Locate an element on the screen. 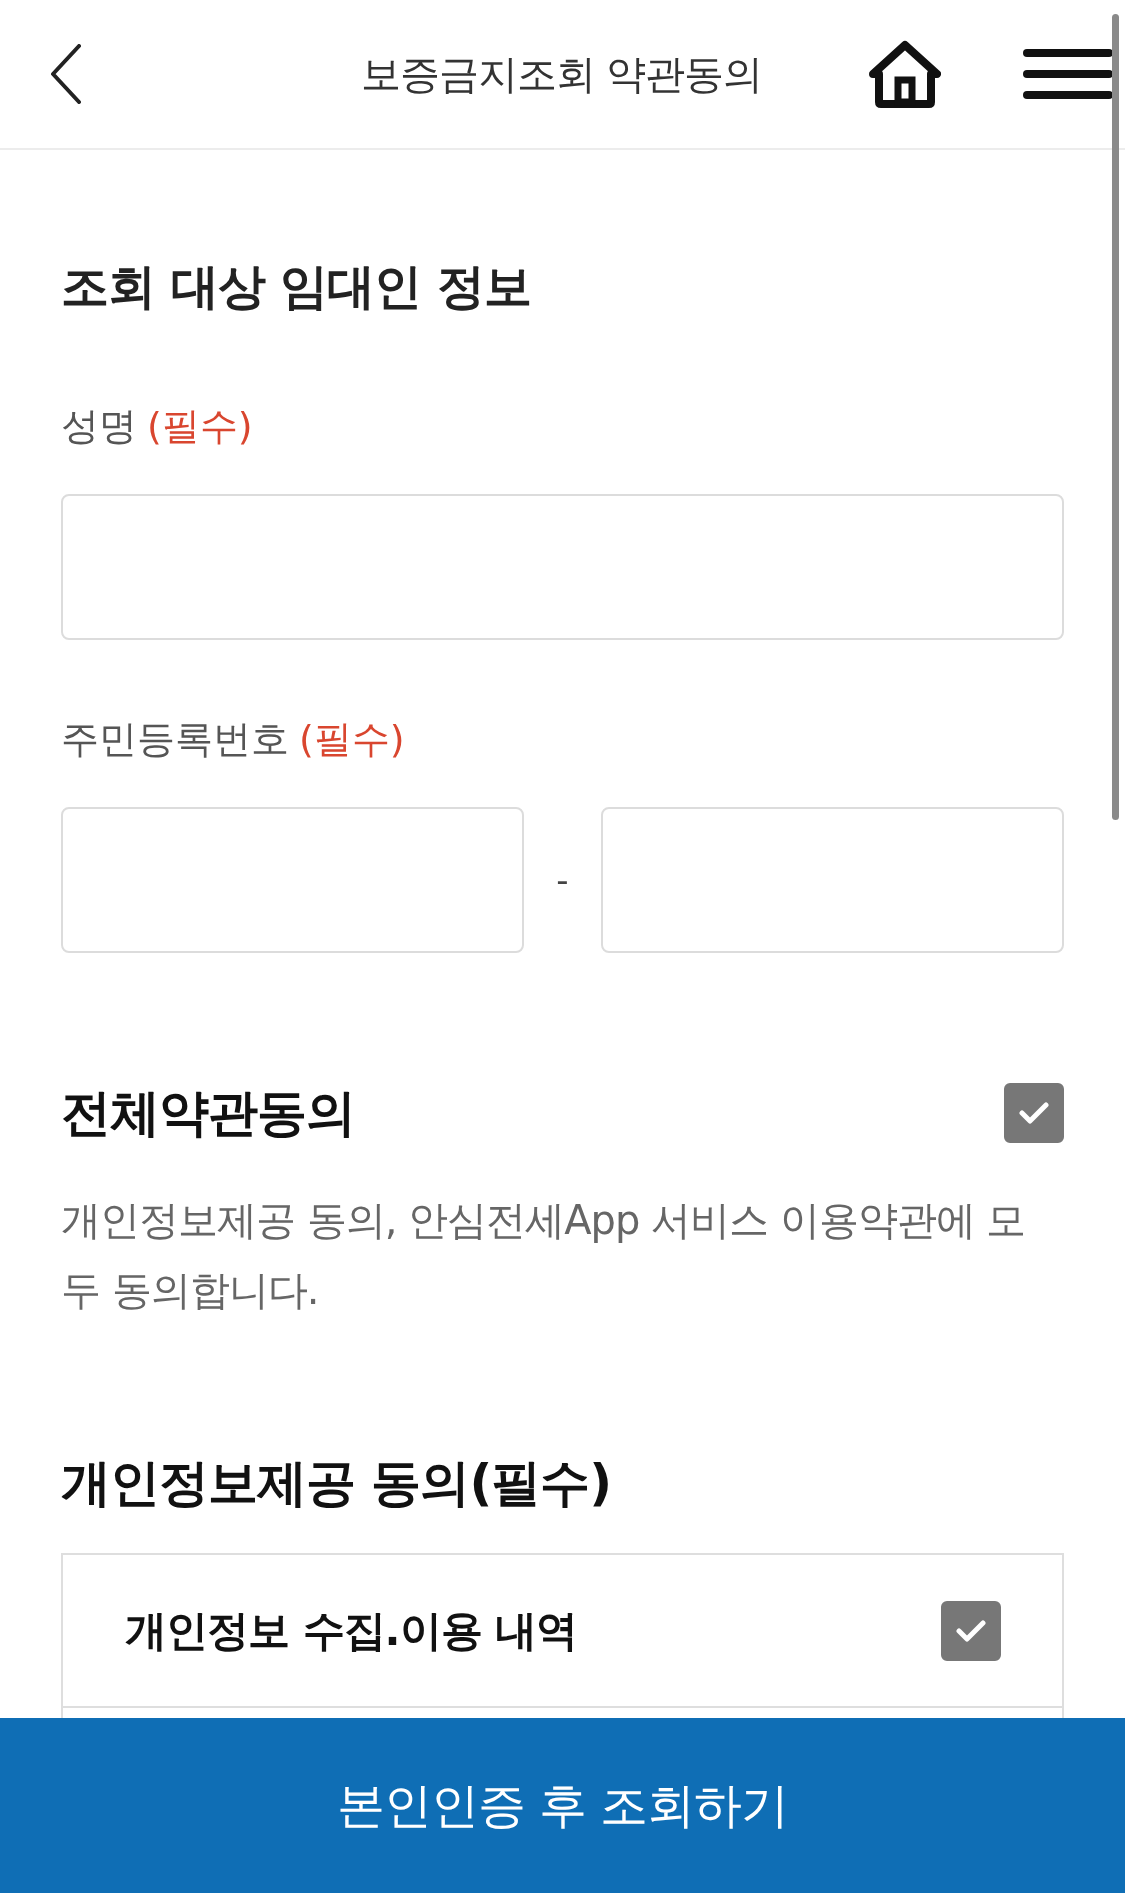  home-button is located at coordinates (905, 74).